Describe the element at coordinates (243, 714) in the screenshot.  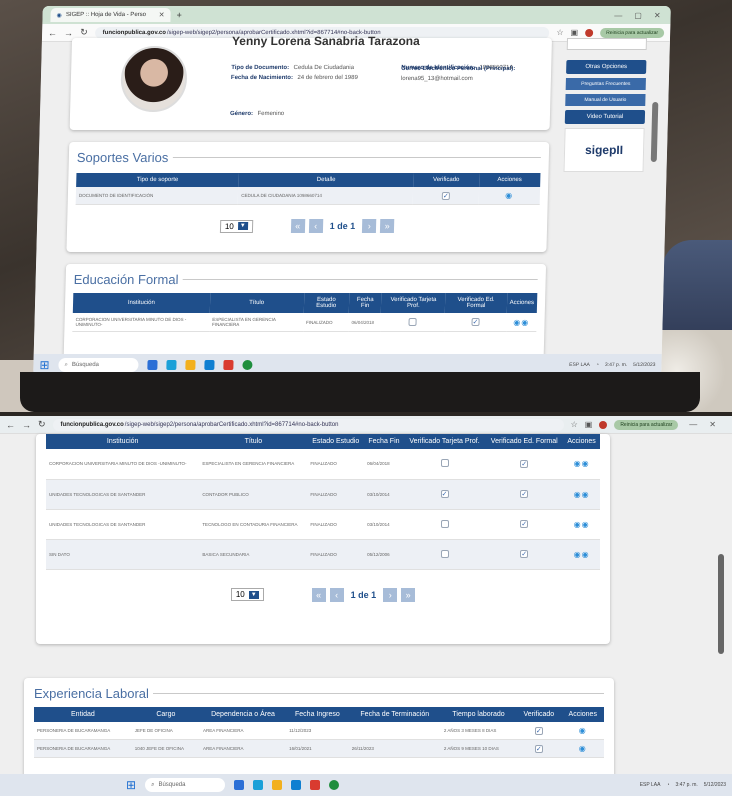
I see `col-dependencia: Dependencia o Área` at that location.